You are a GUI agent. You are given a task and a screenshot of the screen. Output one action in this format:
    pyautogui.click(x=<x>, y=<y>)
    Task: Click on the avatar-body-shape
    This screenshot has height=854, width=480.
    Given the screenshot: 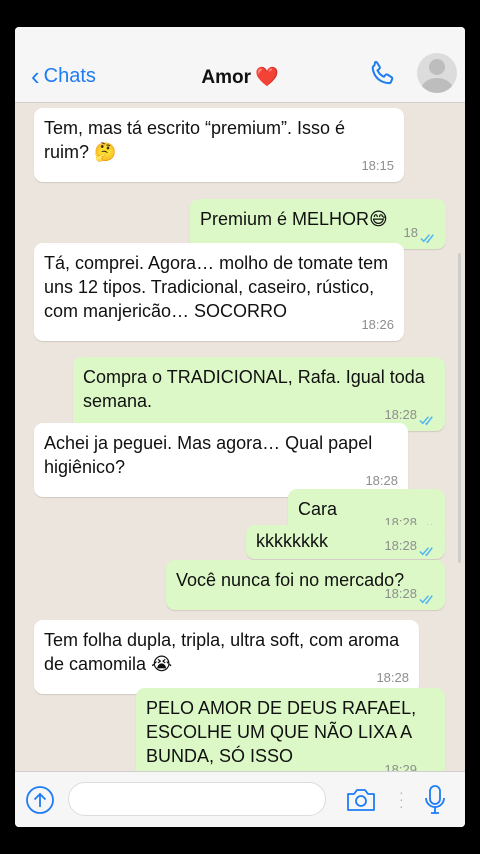 What is the action you would take?
    pyautogui.click(x=437, y=85)
    